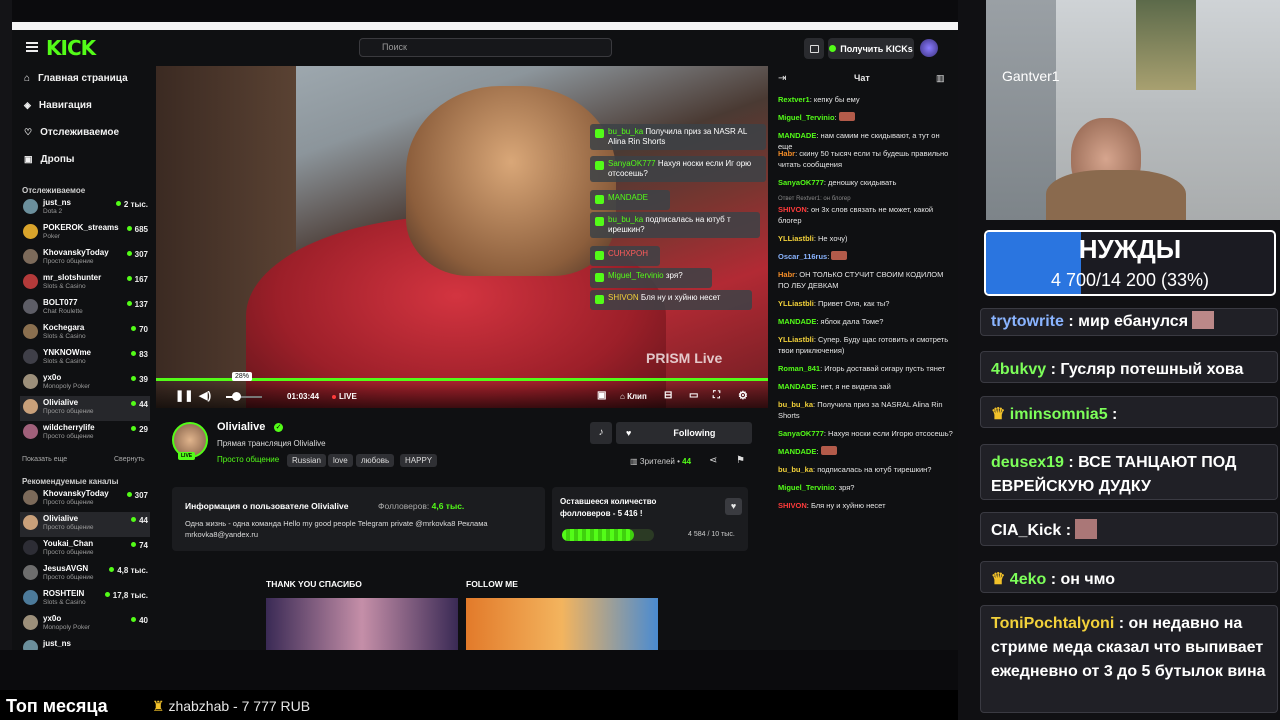  I want to click on report-icon: ⚑, so click(740, 460).